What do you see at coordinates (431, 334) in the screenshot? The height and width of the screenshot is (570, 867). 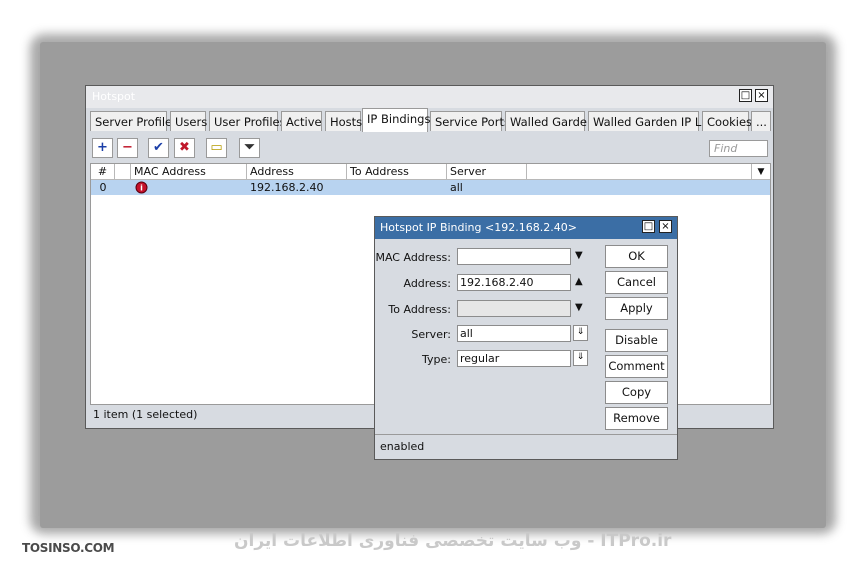 I see `server-label: Server:` at bounding box center [431, 334].